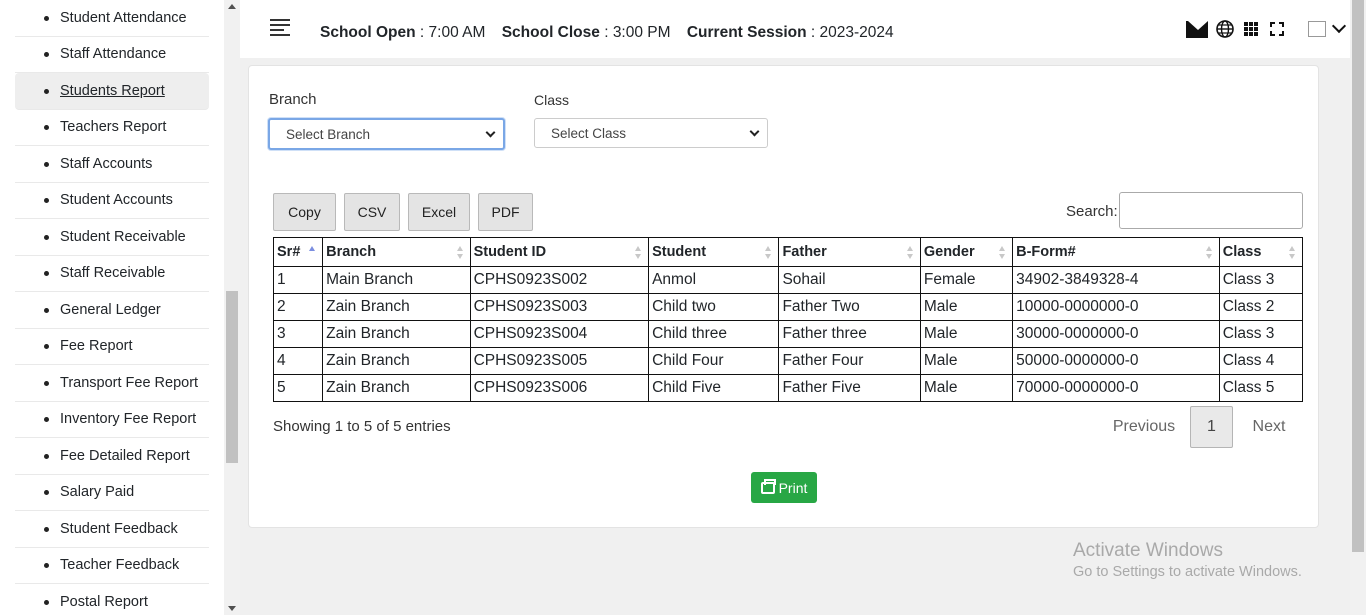 This screenshot has width=1366, height=615. I want to click on school-close-label: School Close, so click(550, 32).